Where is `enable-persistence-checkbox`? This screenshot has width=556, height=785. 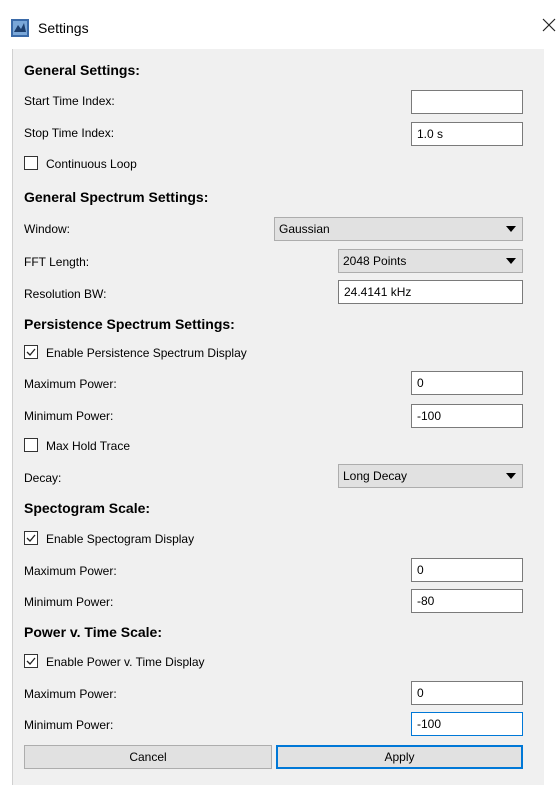
enable-persistence-checkbox is located at coordinates (31, 352).